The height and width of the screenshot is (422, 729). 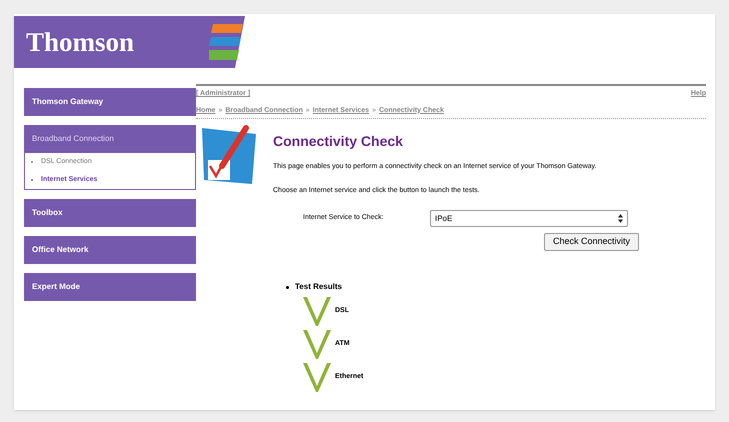 What do you see at coordinates (110, 287) in the screenshot?
I see `sidebar-item: Expert Mode` at bounding box center [110, 287].